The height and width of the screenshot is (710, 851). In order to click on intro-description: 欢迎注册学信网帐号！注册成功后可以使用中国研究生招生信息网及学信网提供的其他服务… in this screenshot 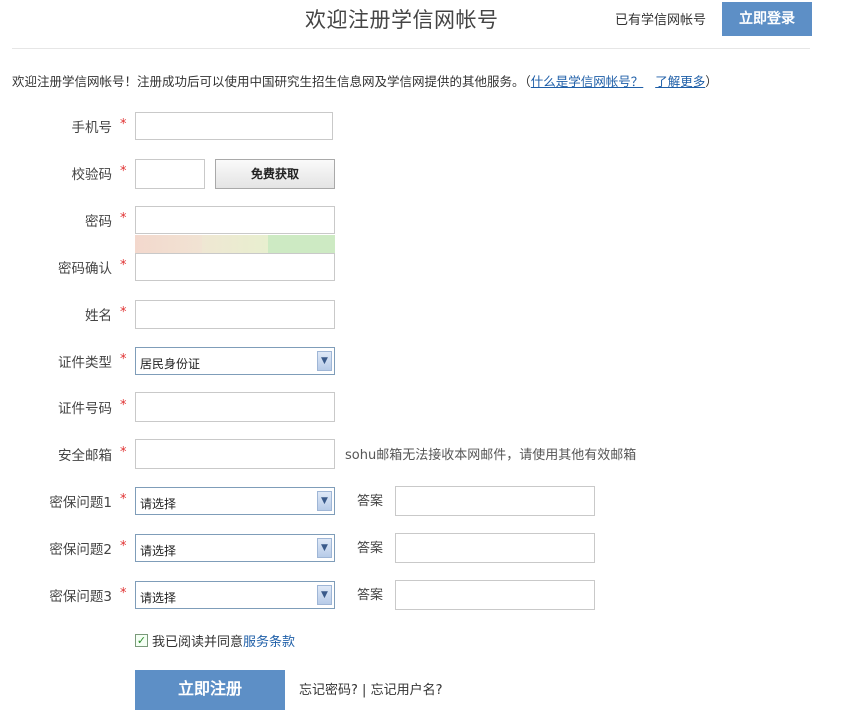, I will do `click(271, 81)`.